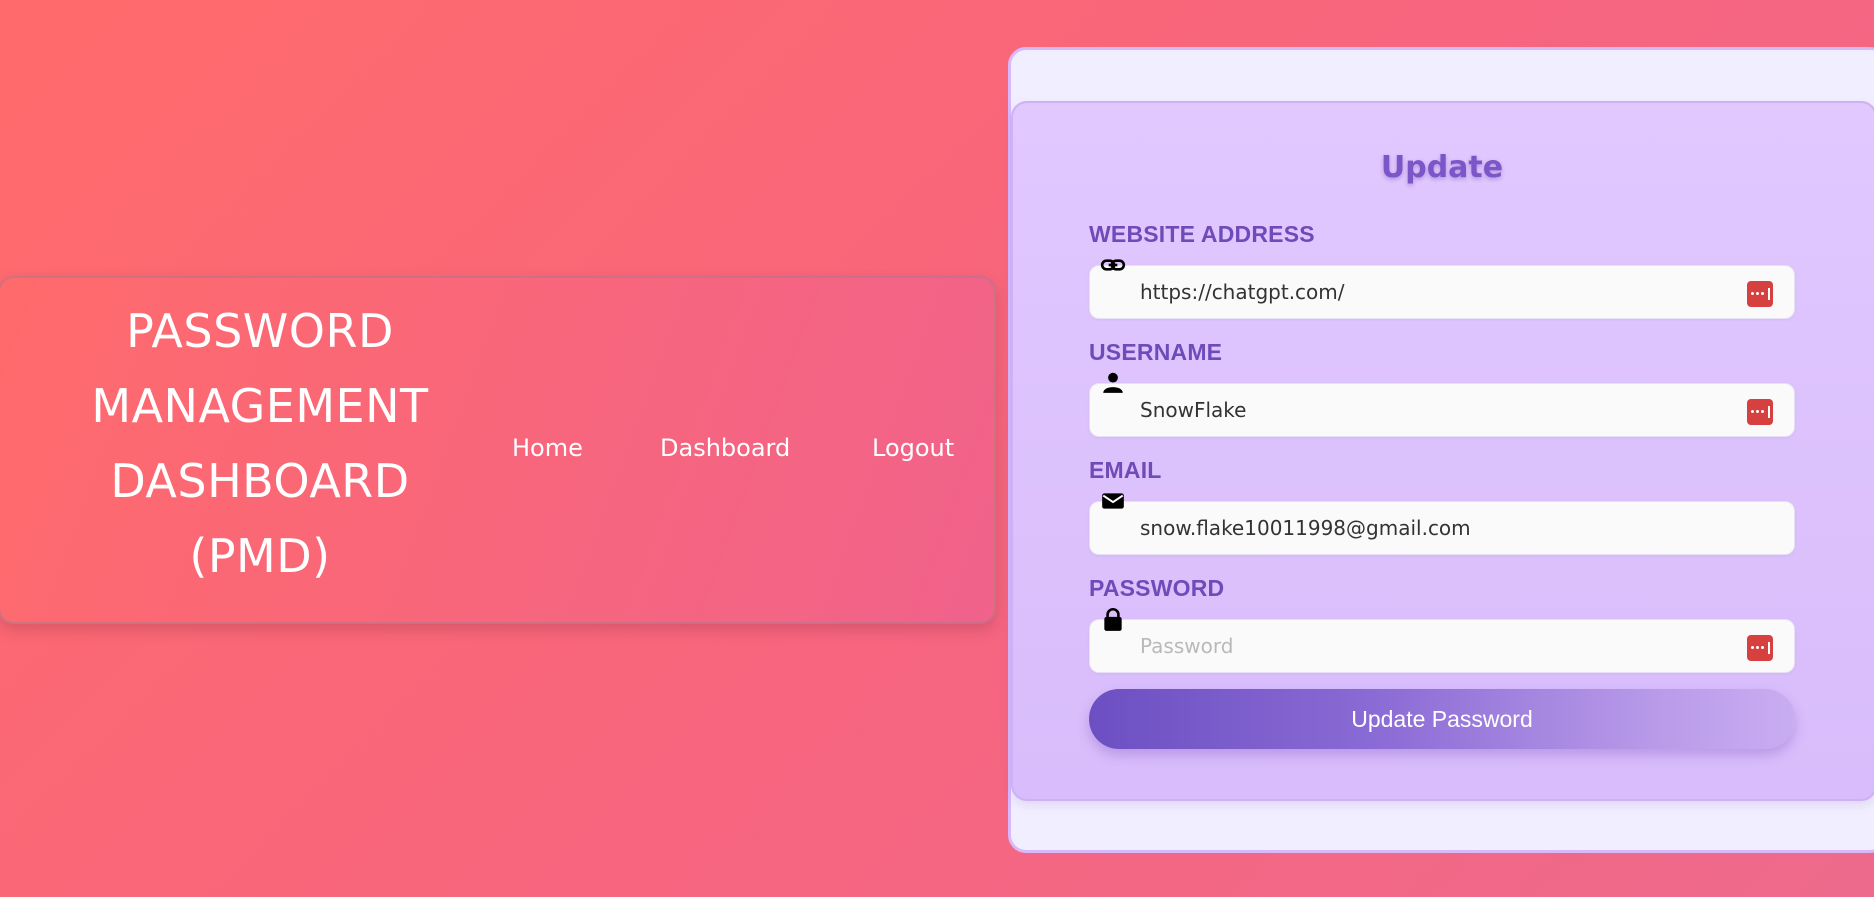  What do you see at coordinates (547, 448) in the screenshot?
I see `nav-home-link: Home` at bounding box center [547, 448].